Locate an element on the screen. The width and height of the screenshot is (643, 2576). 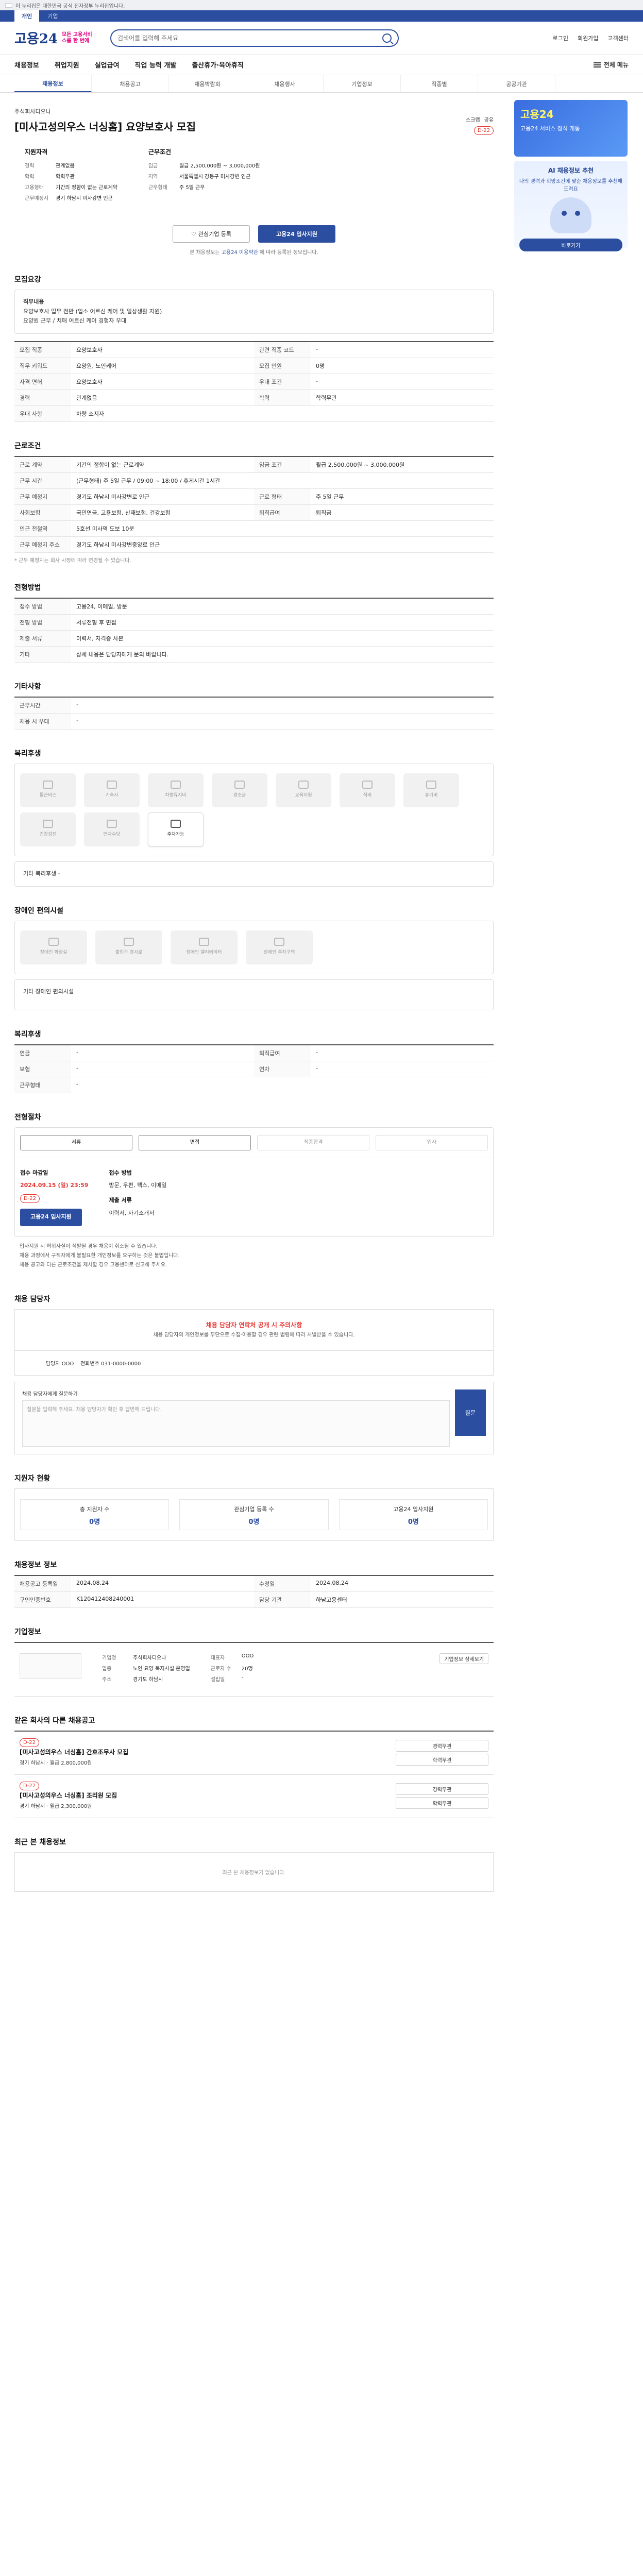
method-label: 접수 방법 is located at coordinates (120, 1172).